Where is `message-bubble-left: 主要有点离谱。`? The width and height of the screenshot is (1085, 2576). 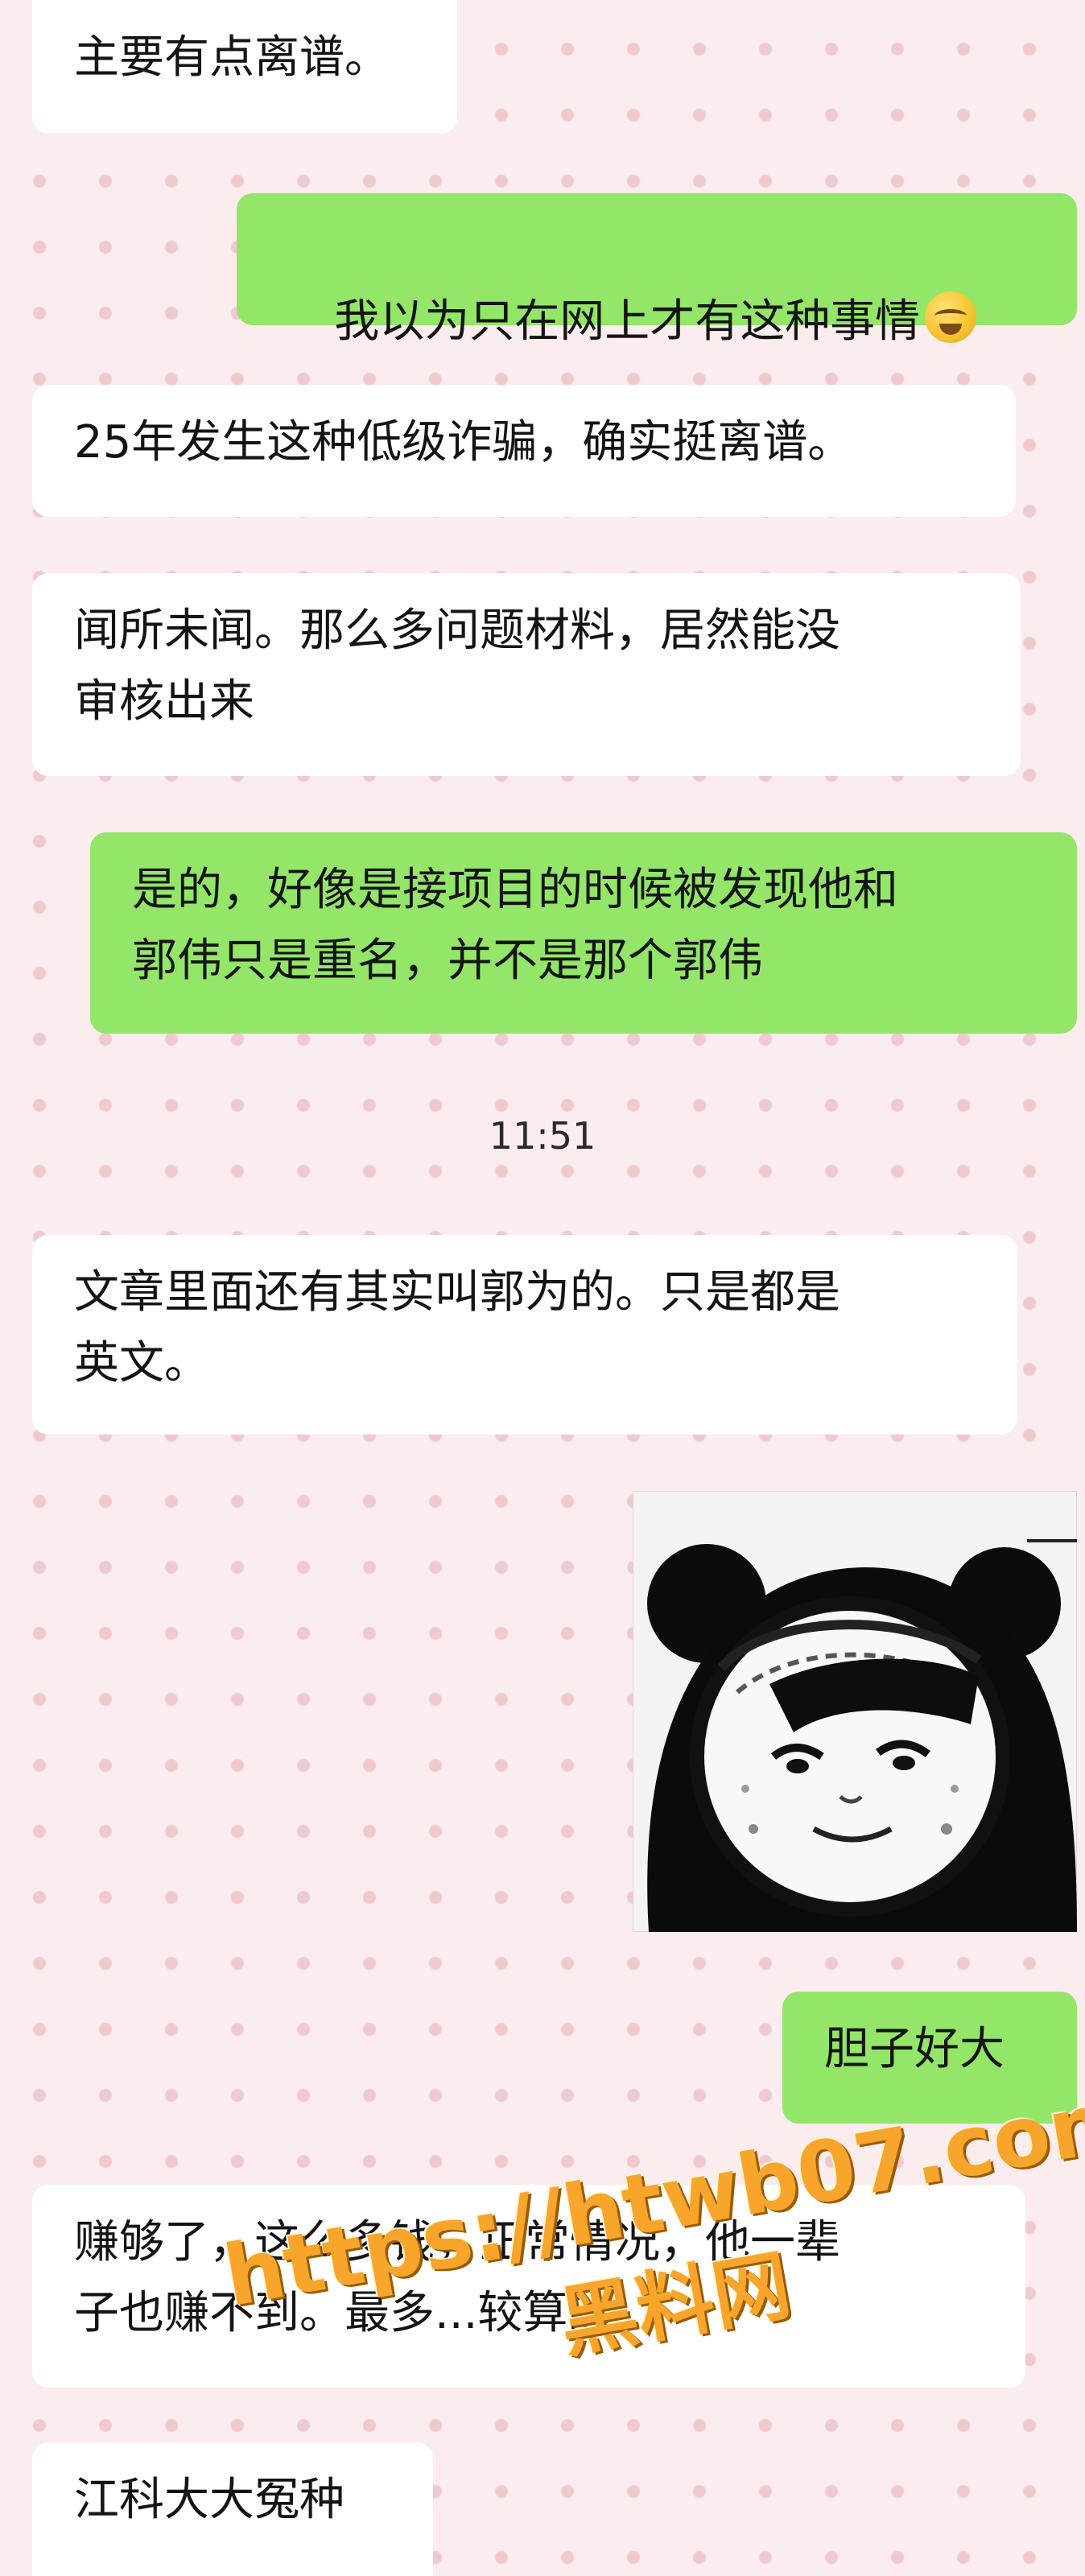
message-bubble-left: 主要有点离谱。 is located at coordinates (244, 67).